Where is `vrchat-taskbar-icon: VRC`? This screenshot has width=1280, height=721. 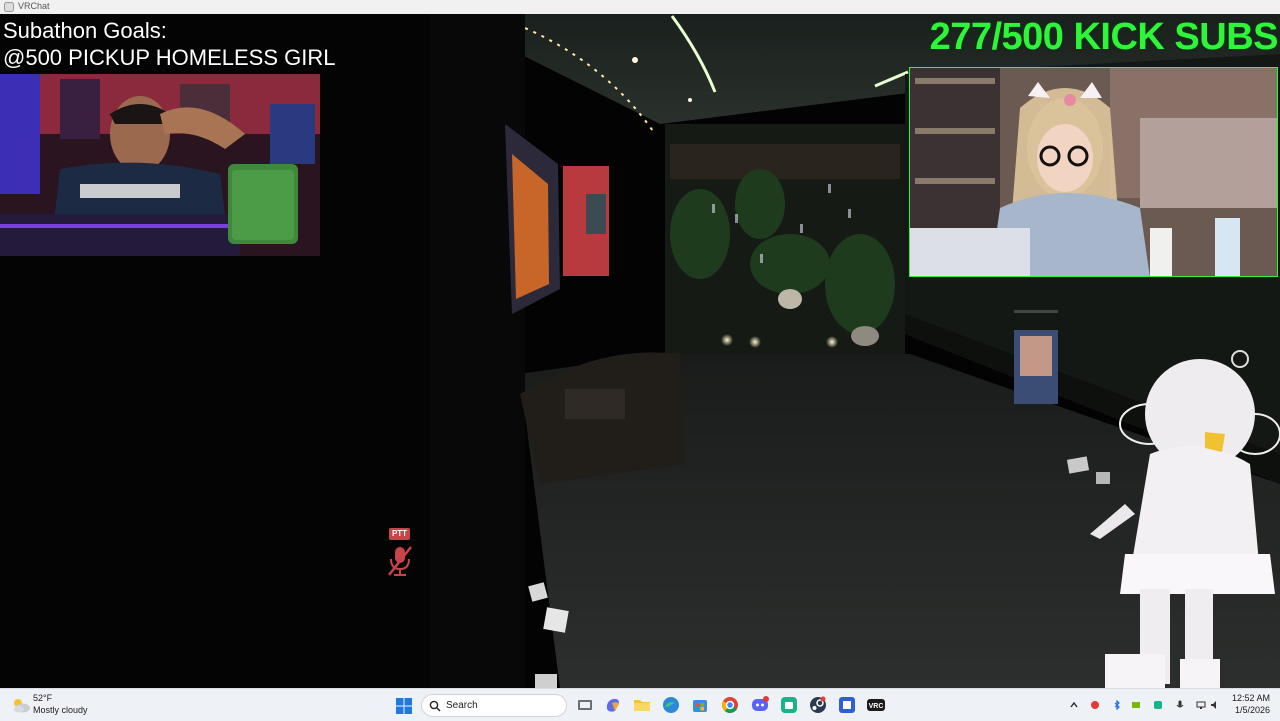
vrchat-taskbar-icon: VRC is located at coordinates (876, 705).